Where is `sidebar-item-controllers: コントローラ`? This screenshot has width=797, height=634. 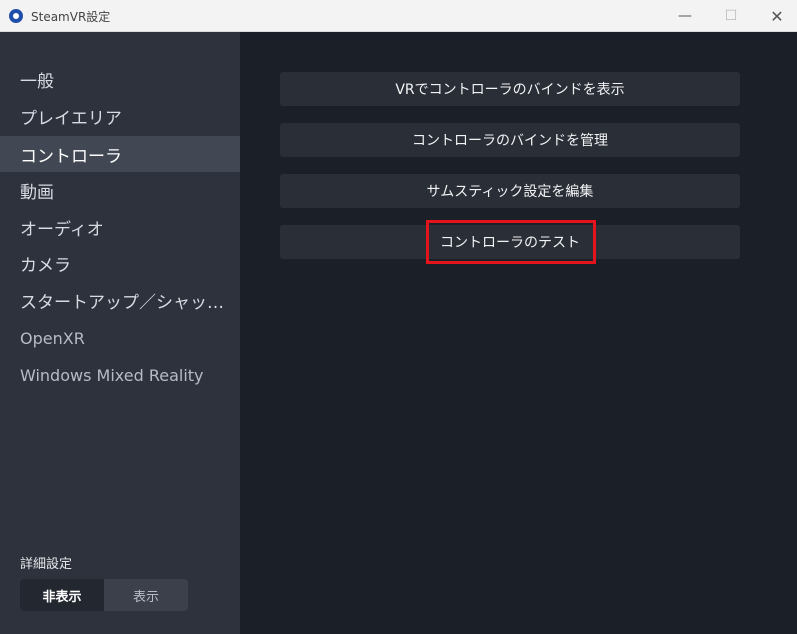 sidebar-item-controllers: コントローラ is located at coordinates (120, 154).